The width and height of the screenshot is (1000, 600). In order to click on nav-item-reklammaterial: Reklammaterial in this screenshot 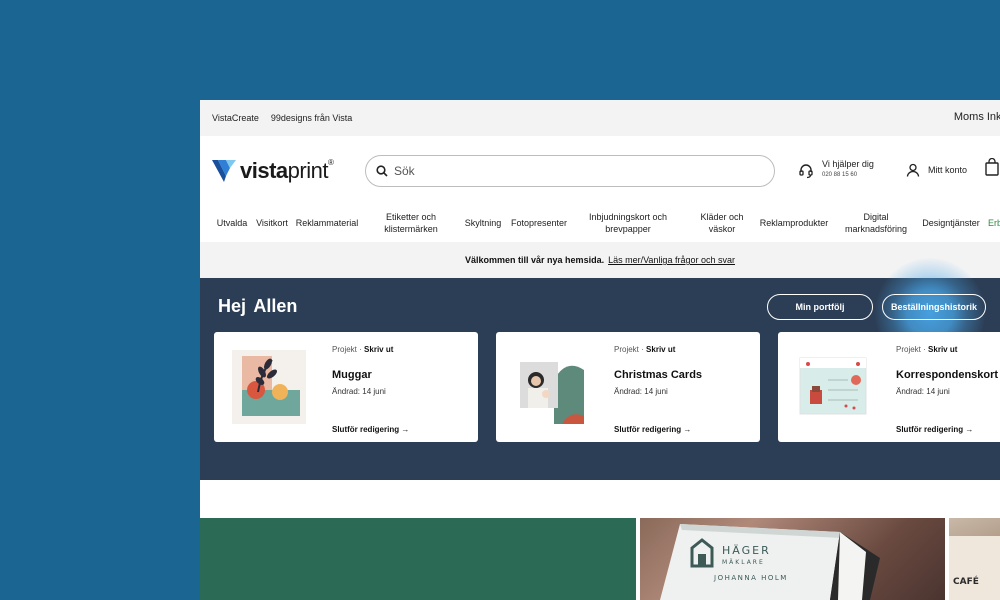, I will do `click(327, 223)`.